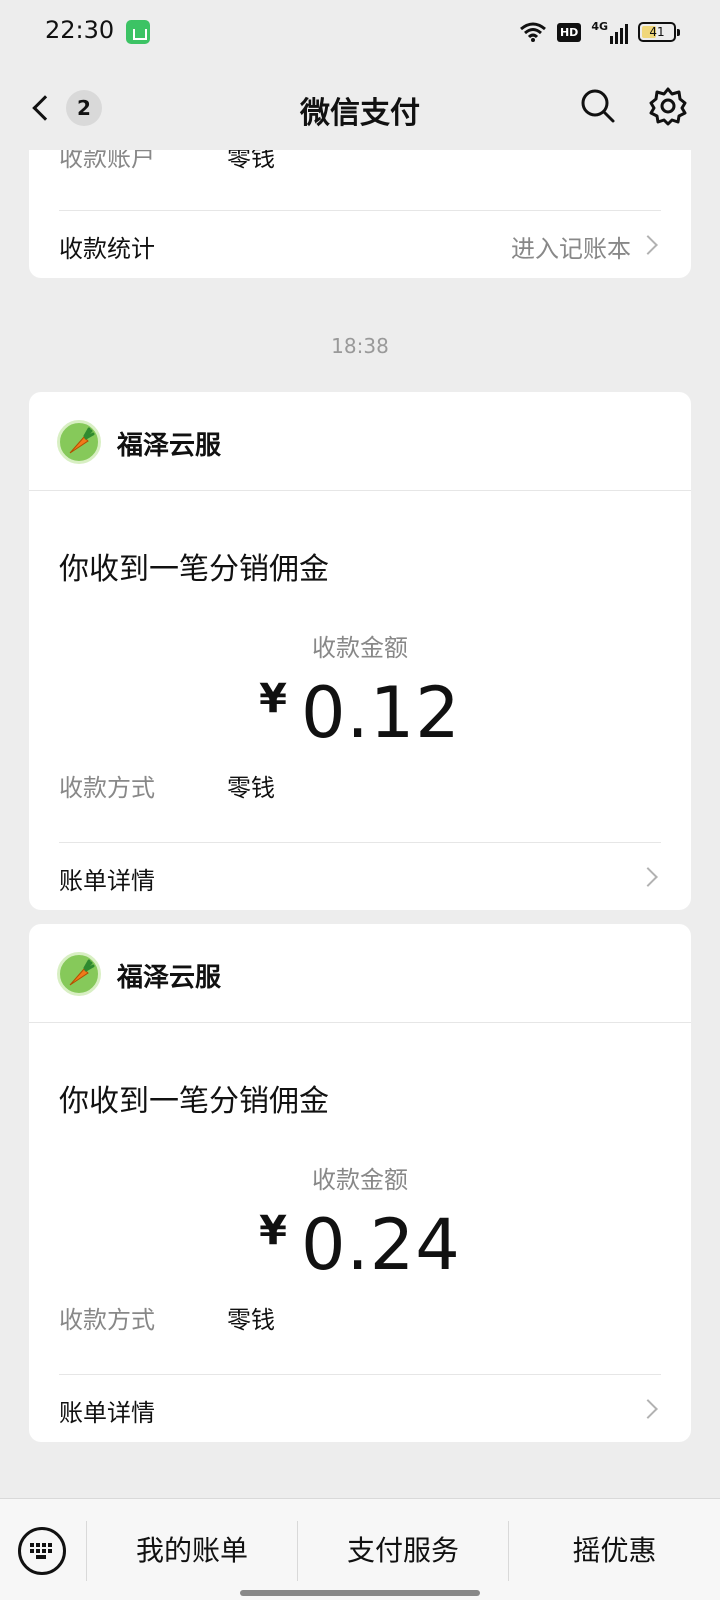 The width and height of the screenshot is (720, 1600). I want to click on keyboard-icon, so click(42, 1551).